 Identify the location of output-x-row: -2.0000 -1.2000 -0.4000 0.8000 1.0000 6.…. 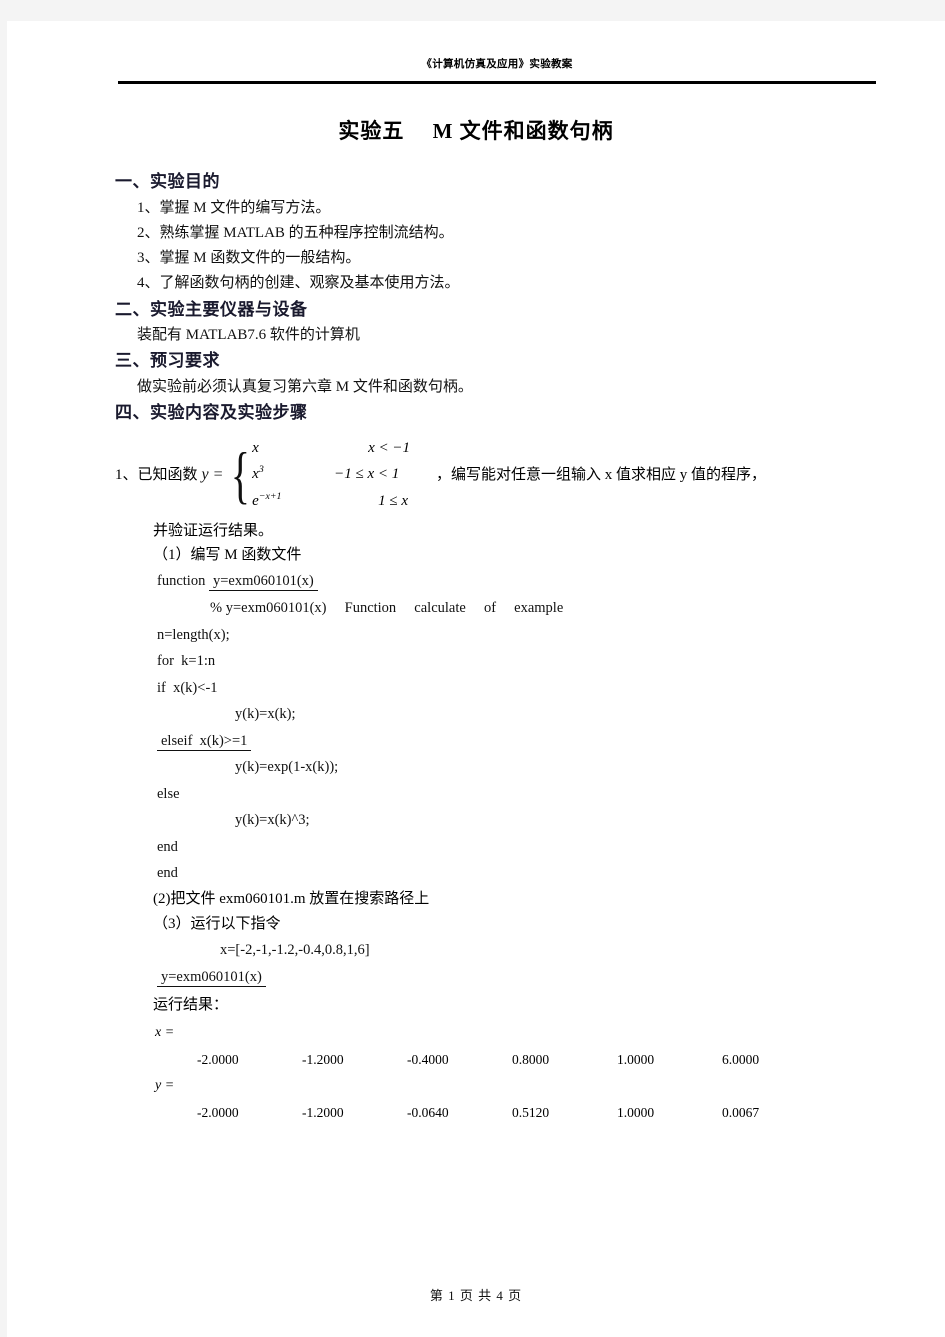
(542, 1060).